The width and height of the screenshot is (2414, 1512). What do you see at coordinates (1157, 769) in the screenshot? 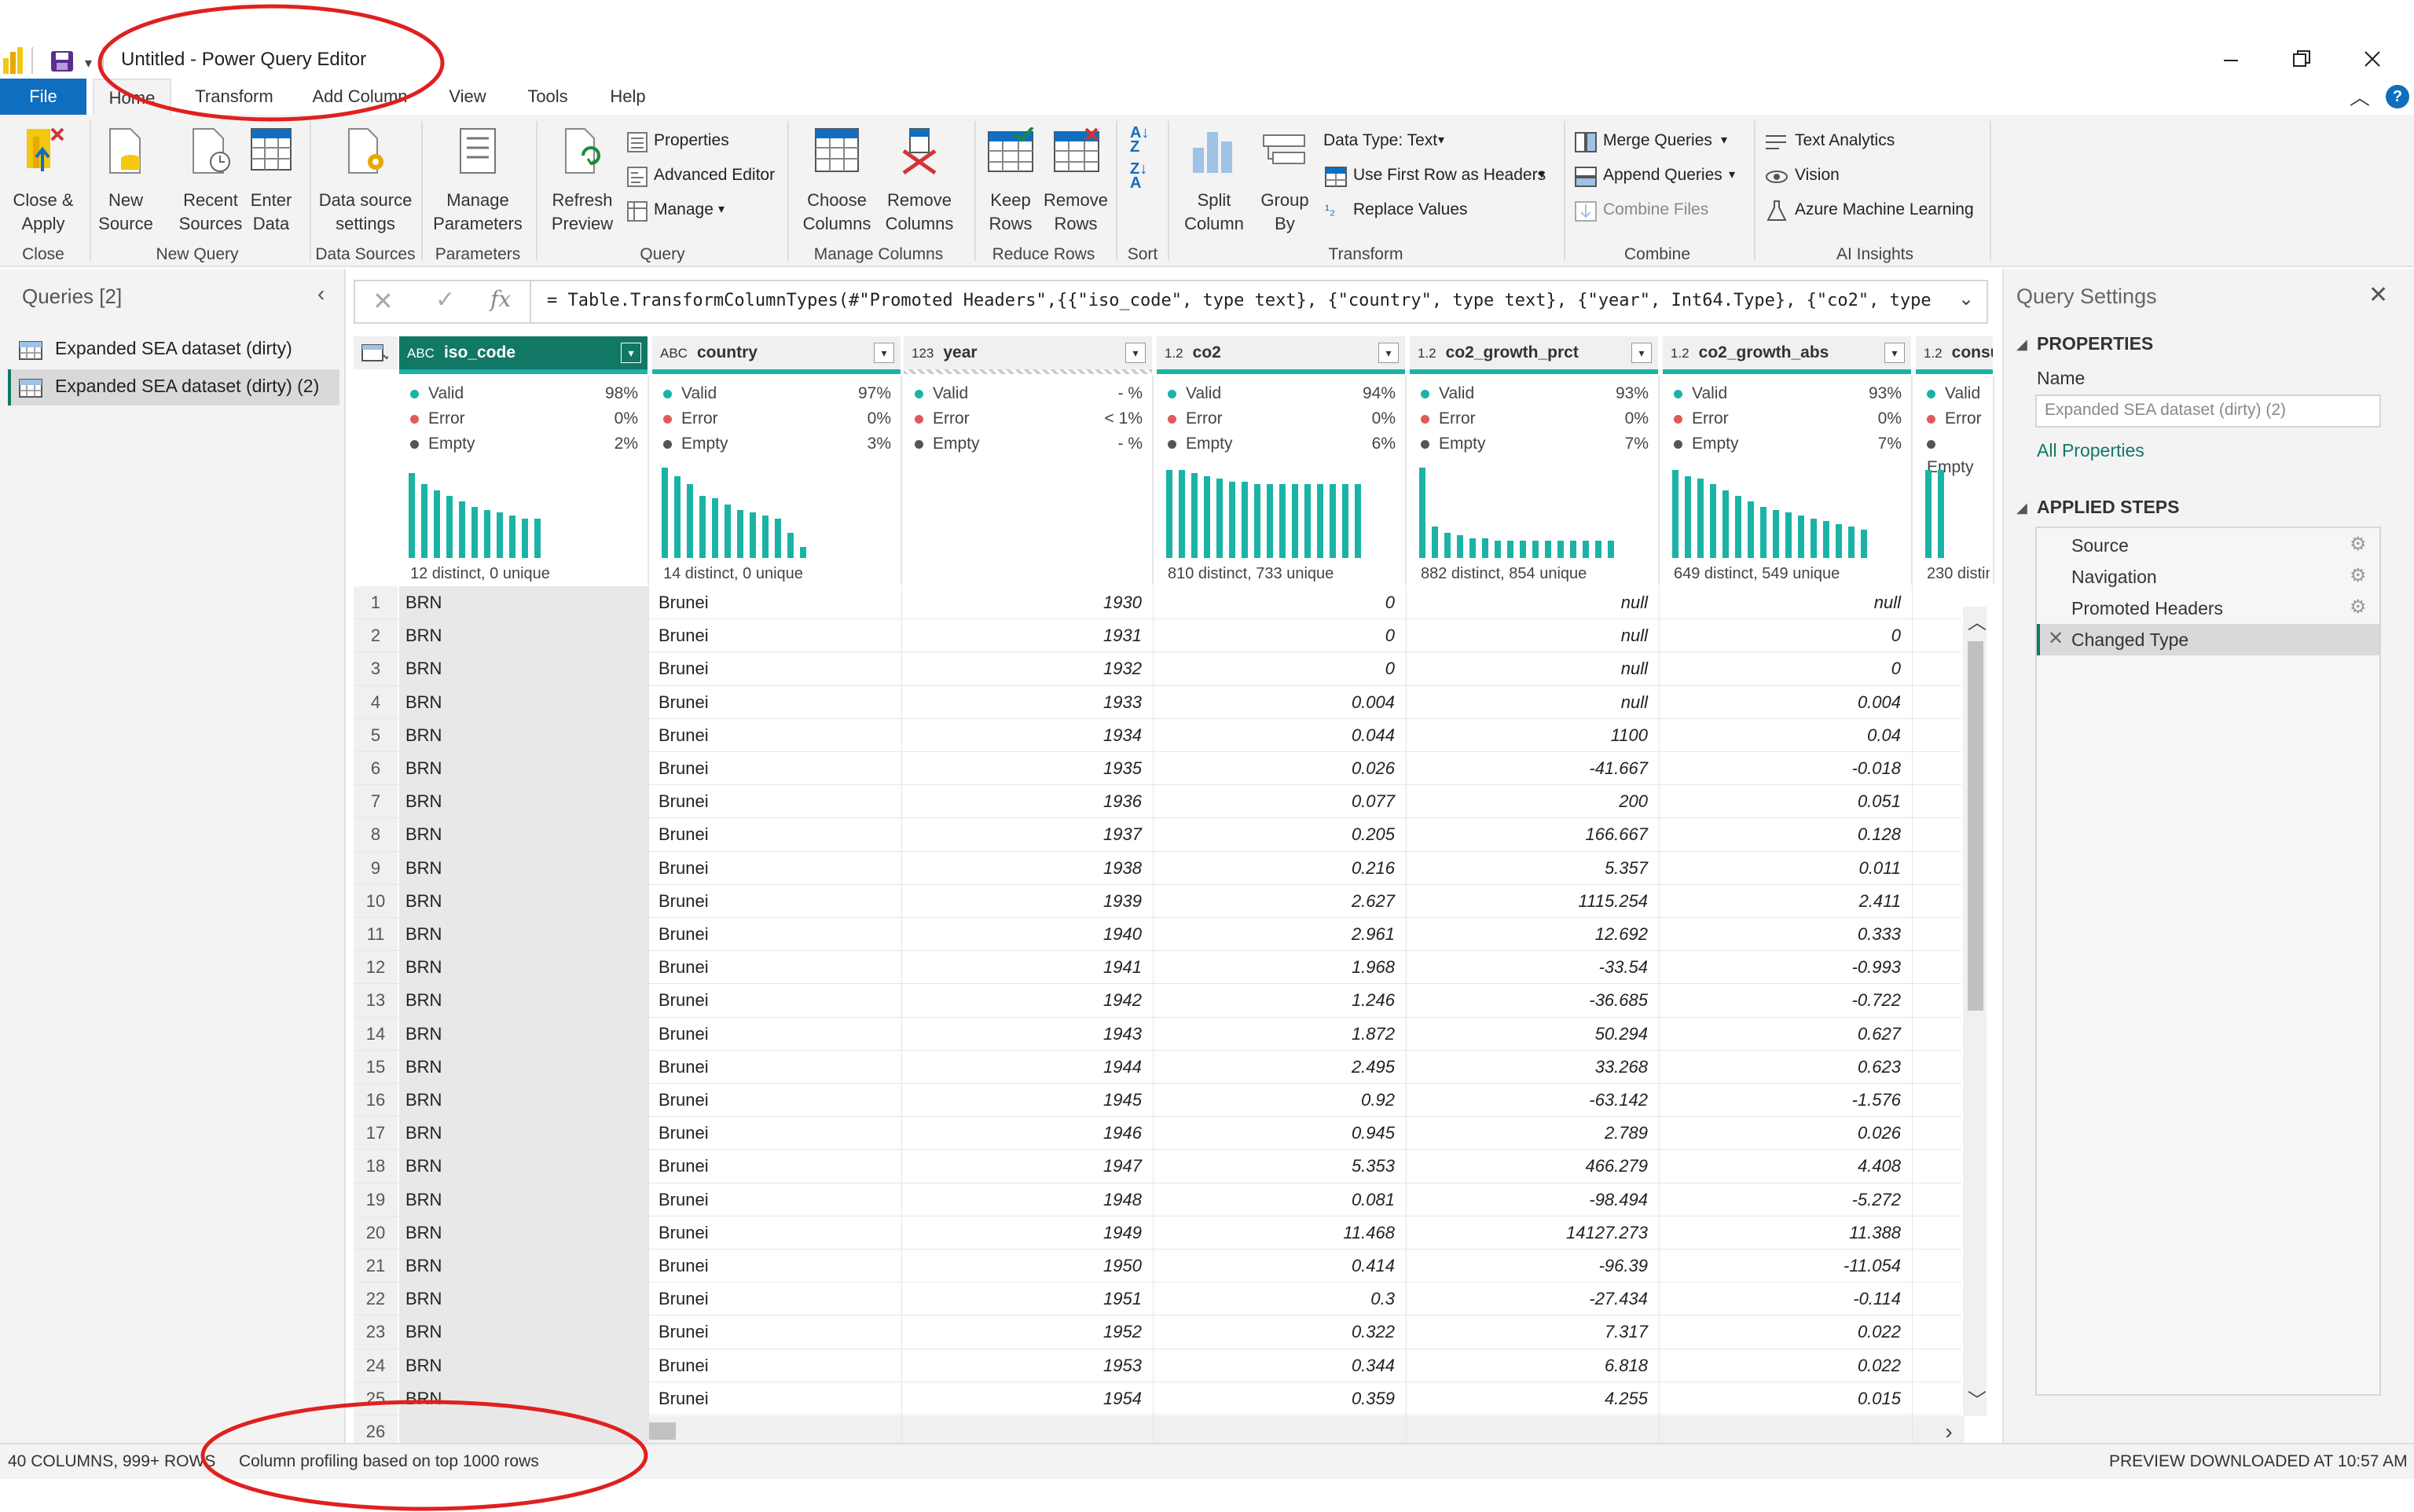
I see `table-row: 6 BRN Brunei 1935 0.026 -41.667 -0.018` at bounding box center [1157, 769].